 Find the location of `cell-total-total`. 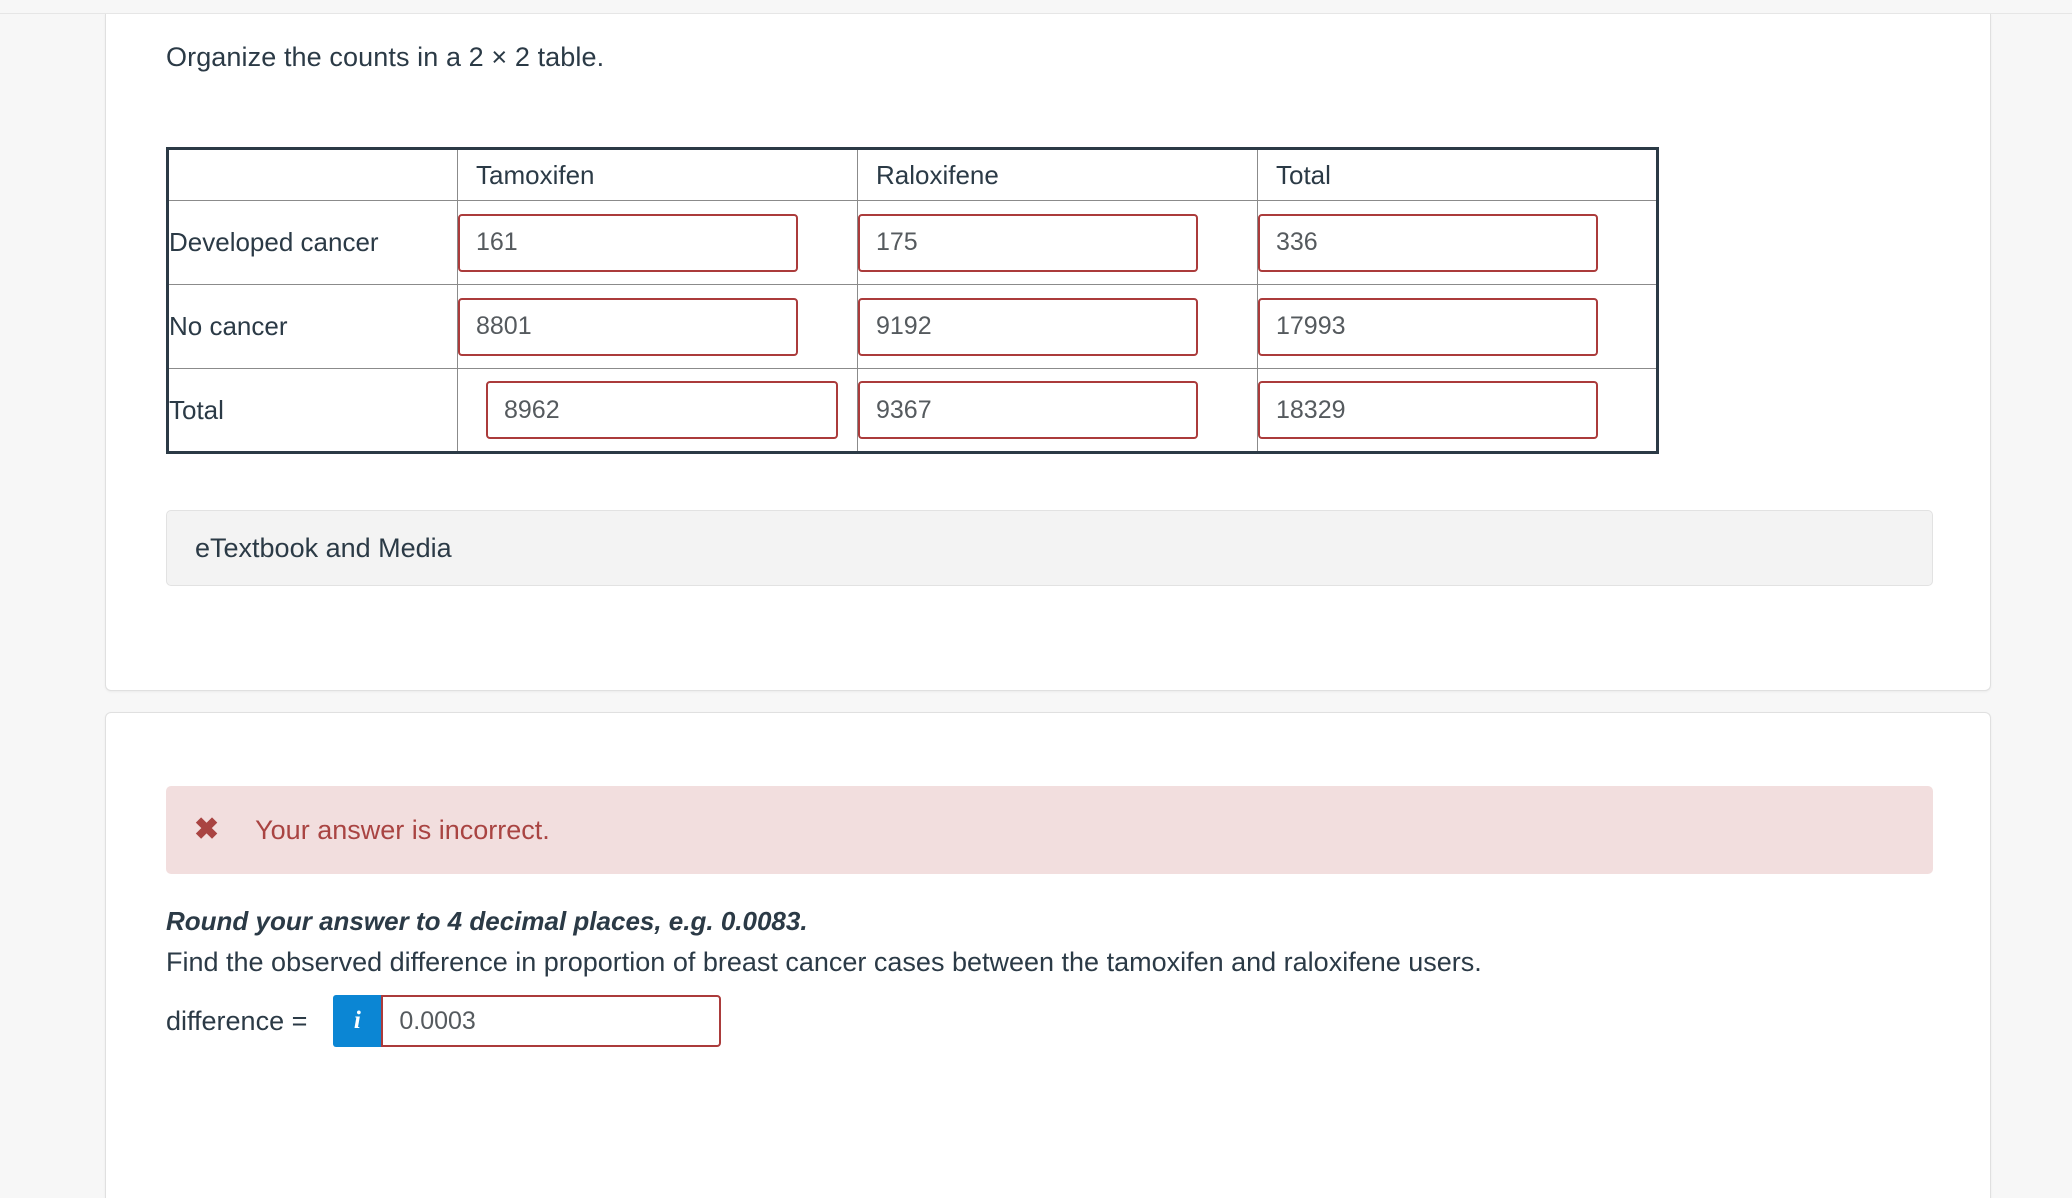

cell-total-total is located at coordinates (1457, 410).